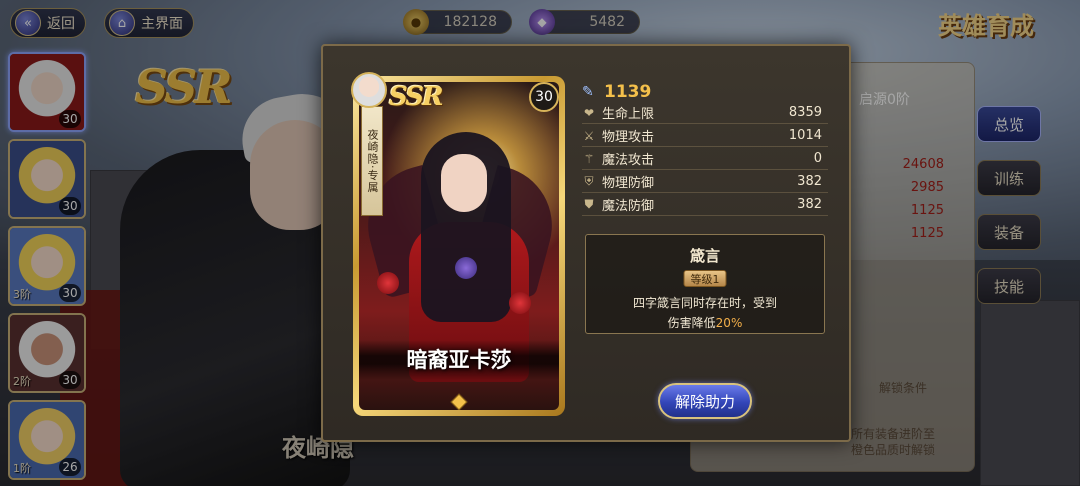 The image size is (1080, 486). What do you see at coordinates (589, 112) in the screenshot?
I see `heart-icon: ❤` at bounding box center [589, 112].